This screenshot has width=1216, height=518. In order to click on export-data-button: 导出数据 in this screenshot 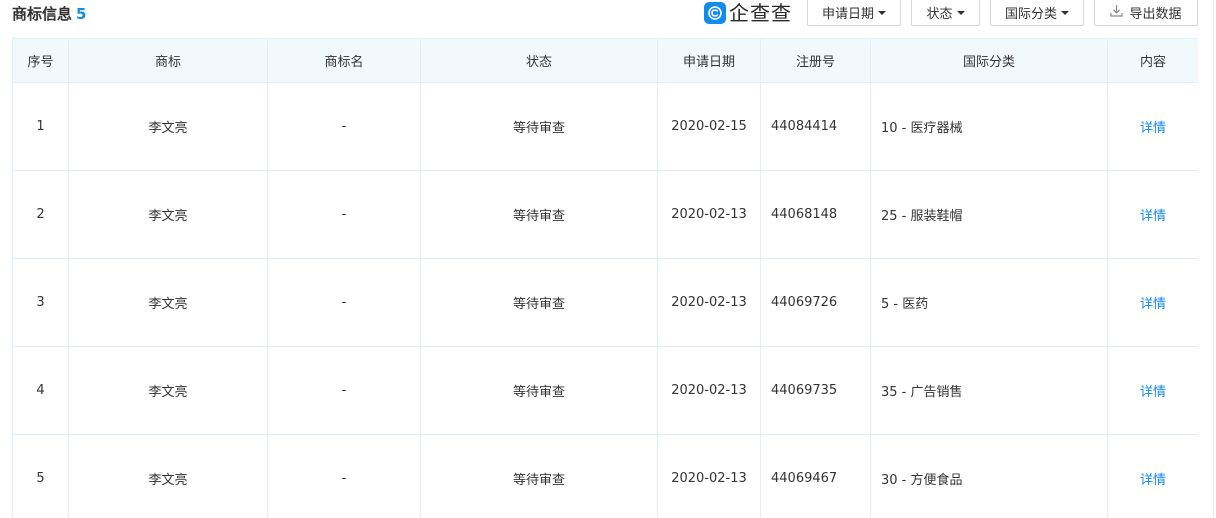, I will do `click(1146, 13)`.